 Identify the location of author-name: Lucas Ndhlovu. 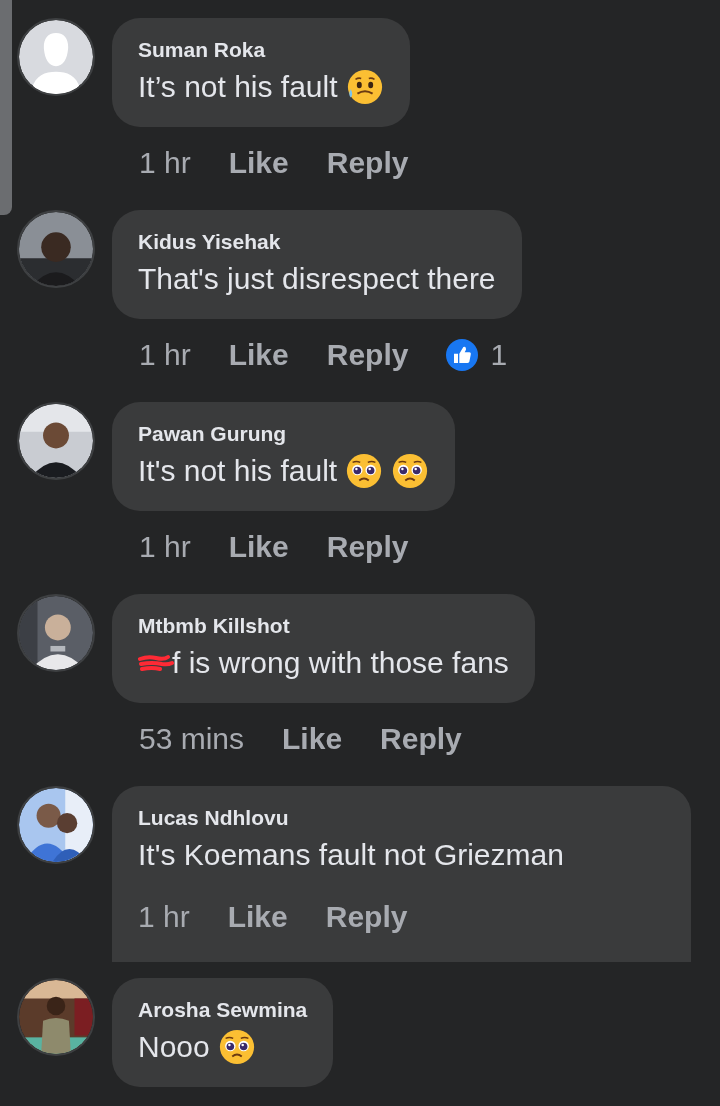
(401, 818).